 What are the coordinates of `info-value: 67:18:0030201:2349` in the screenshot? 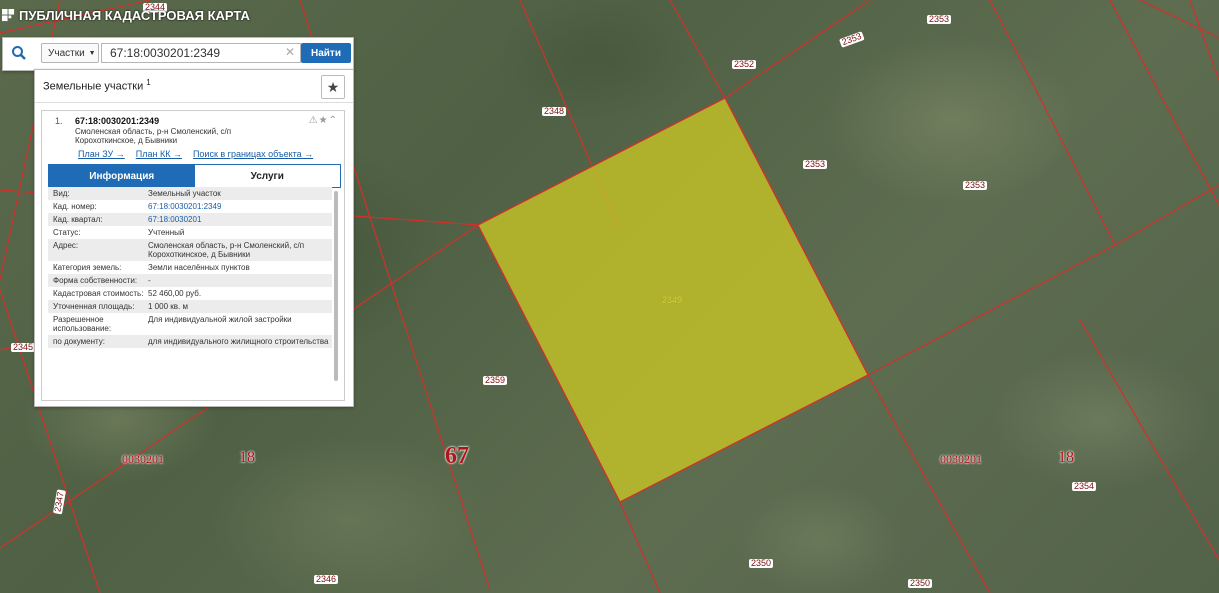 It's located at (240, 206).